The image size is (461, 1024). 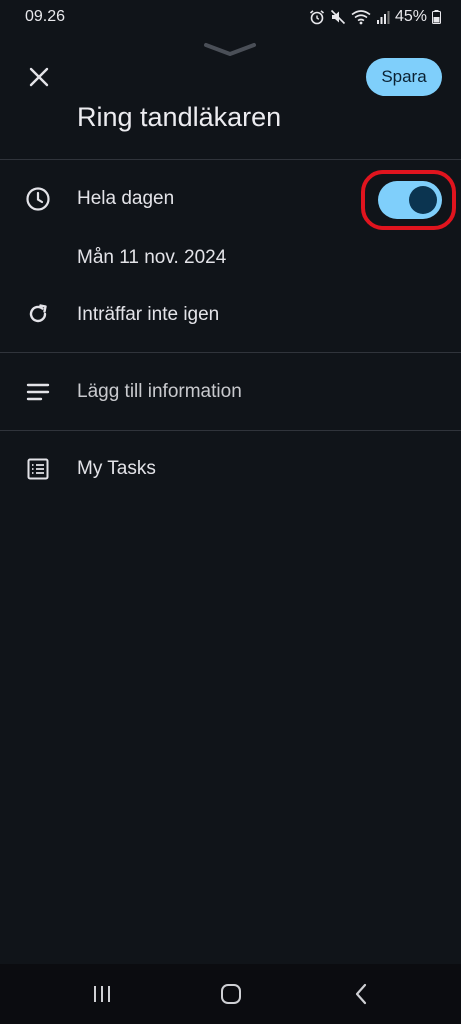 I want to click on status-time: 09.26, so click(x=45, y=16).